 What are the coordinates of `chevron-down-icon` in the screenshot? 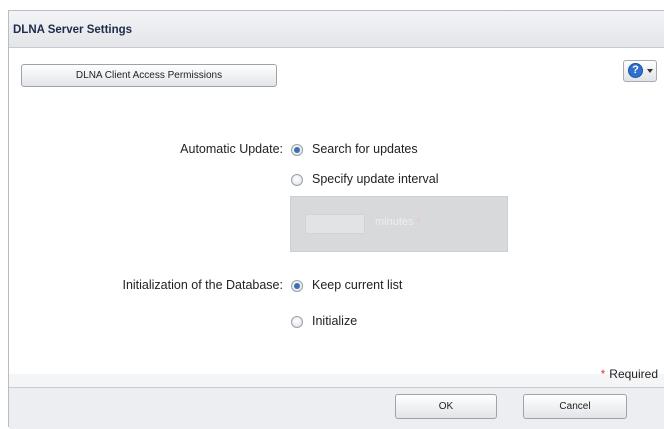 It's located at (650, 71).